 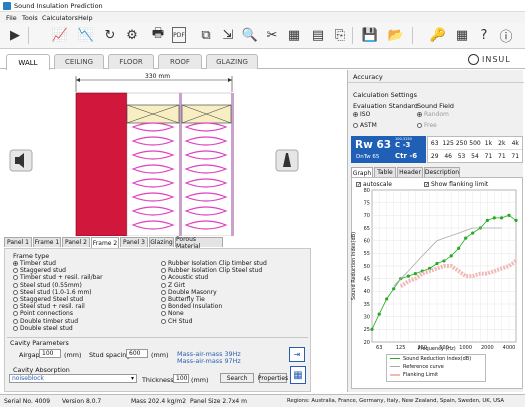 What do you see at coordinates (179, 35) in the screenshot?
I see `pdf-icon: PDF` at bounding box center [179, 35].